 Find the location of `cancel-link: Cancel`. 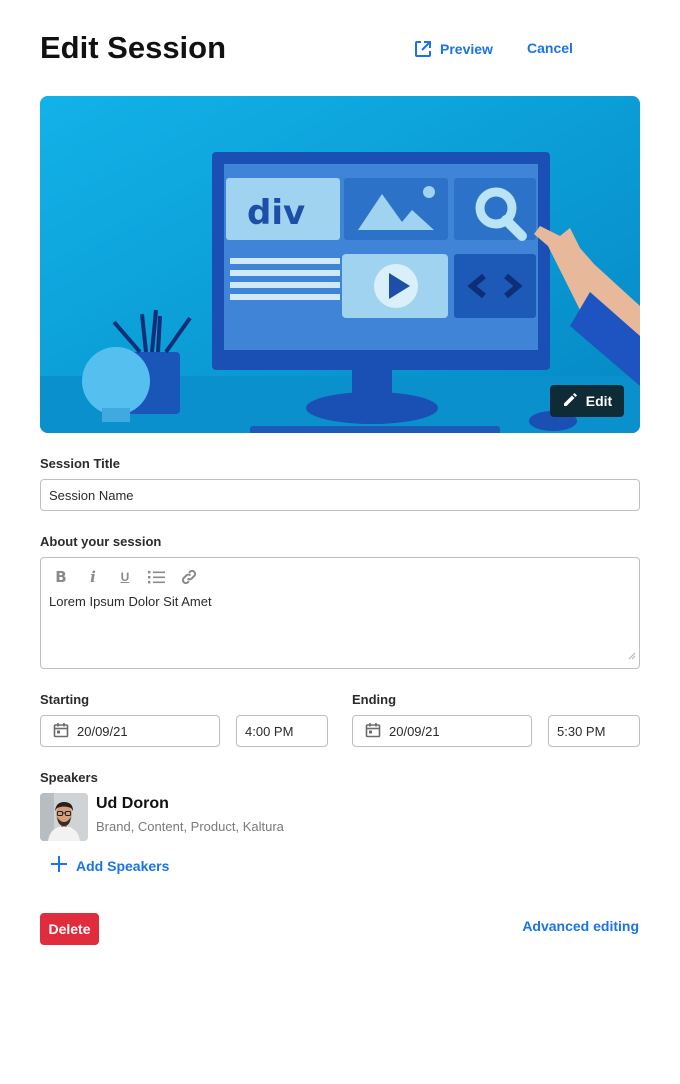

cancel-link: Cancel is located at coordinates (550, 48).